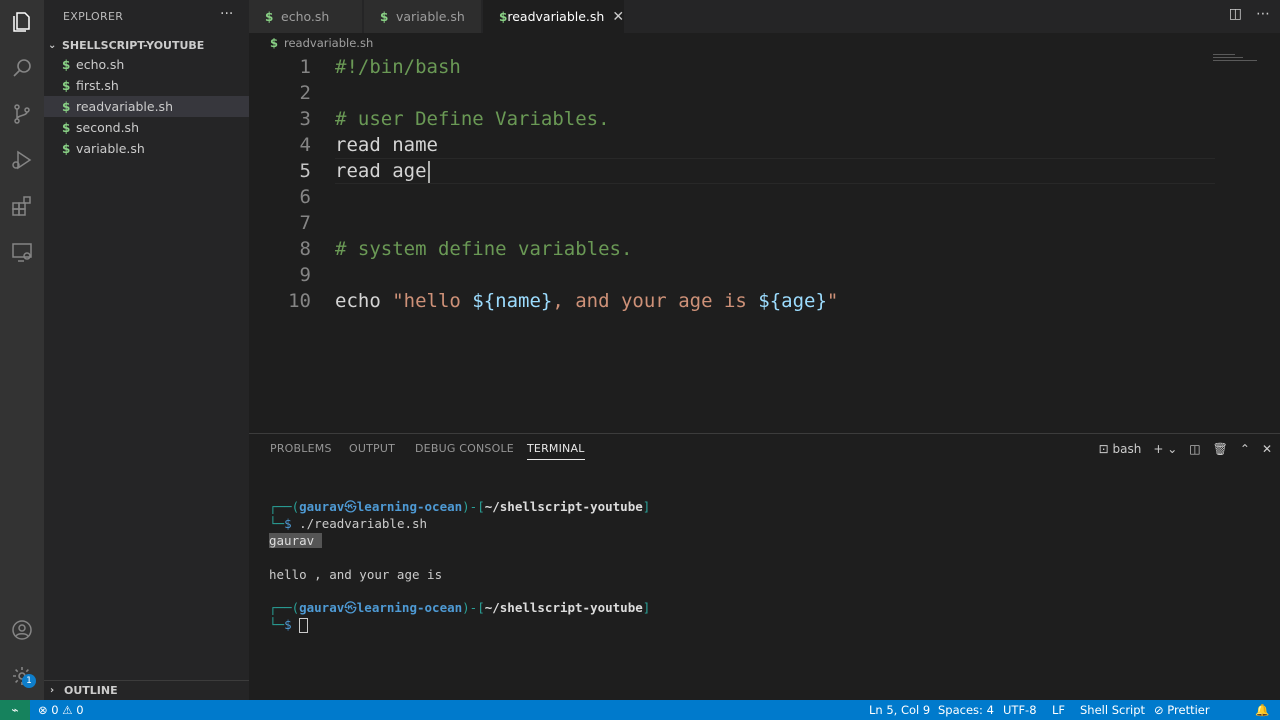 The height and width of the screenshot is (720, 1280). I want to click on tab-problems: PROBLEMS, so click(301, 448).